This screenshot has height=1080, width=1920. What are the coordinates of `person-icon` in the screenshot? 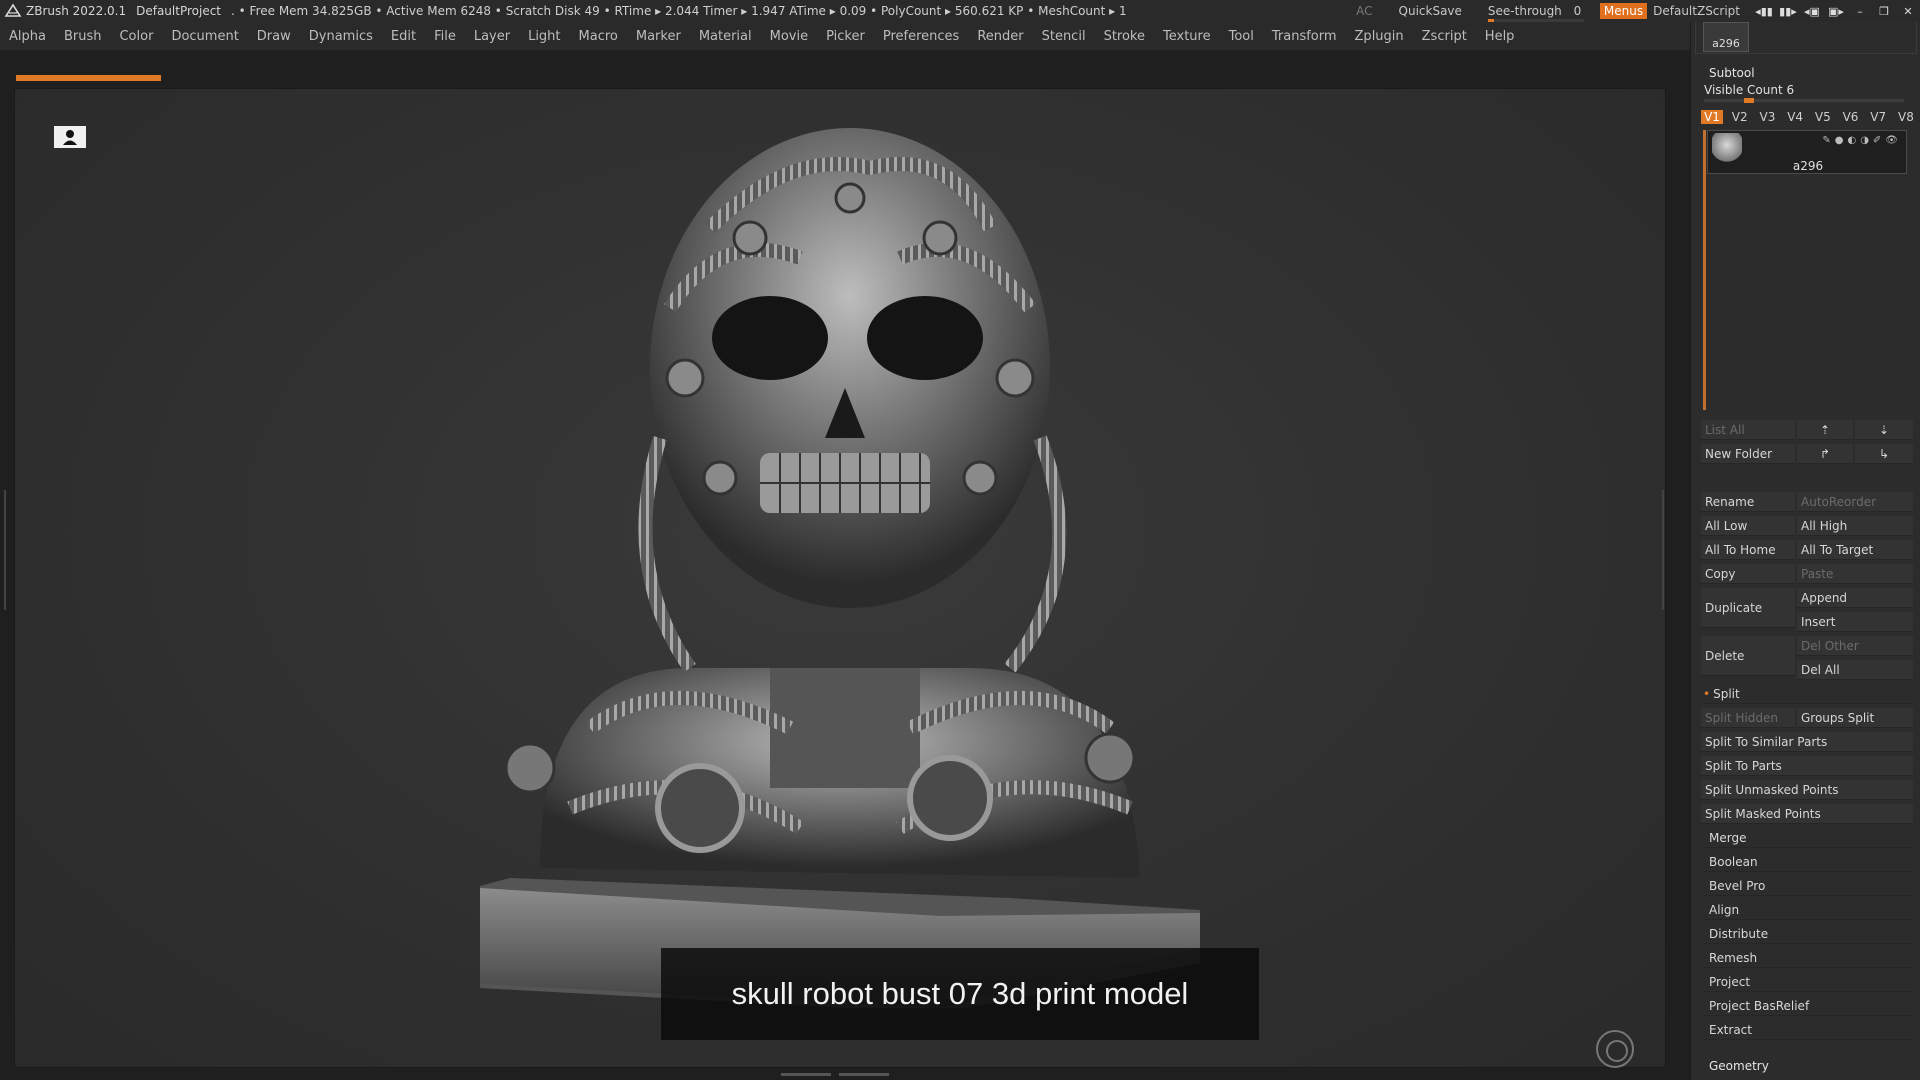 It's located at (70, 137).